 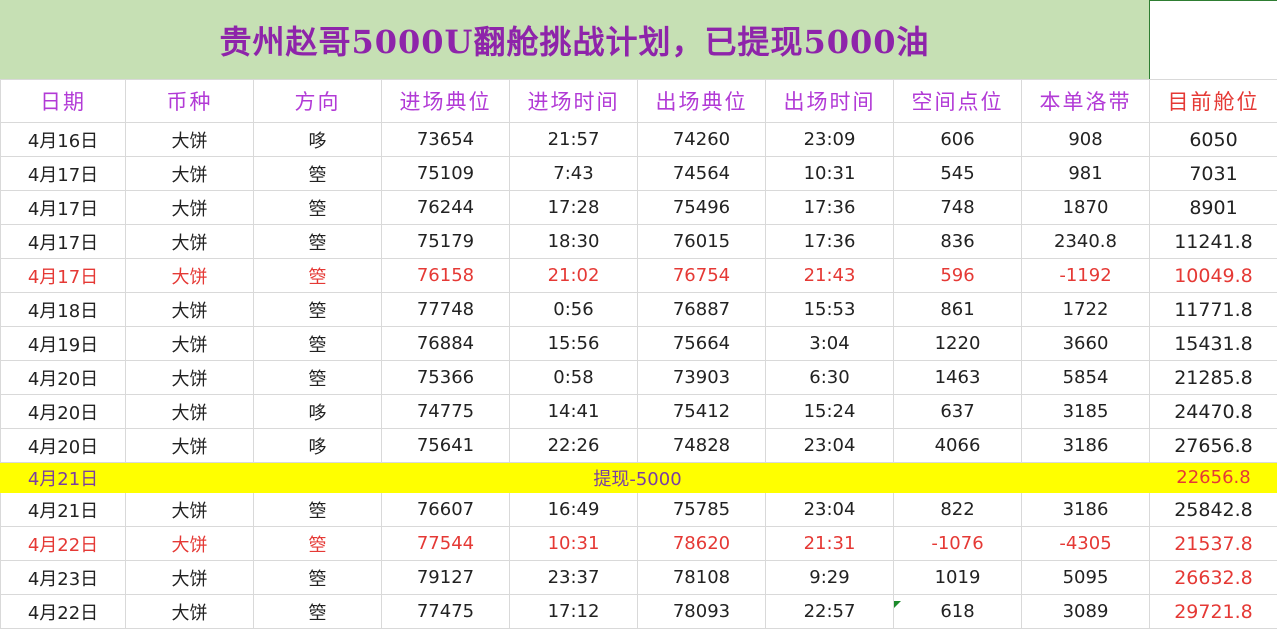 What do you see at coordinates (573, 611) in the screenshot?
I see `entry-time-cell: 17:12` at bounding box center [573, 611].